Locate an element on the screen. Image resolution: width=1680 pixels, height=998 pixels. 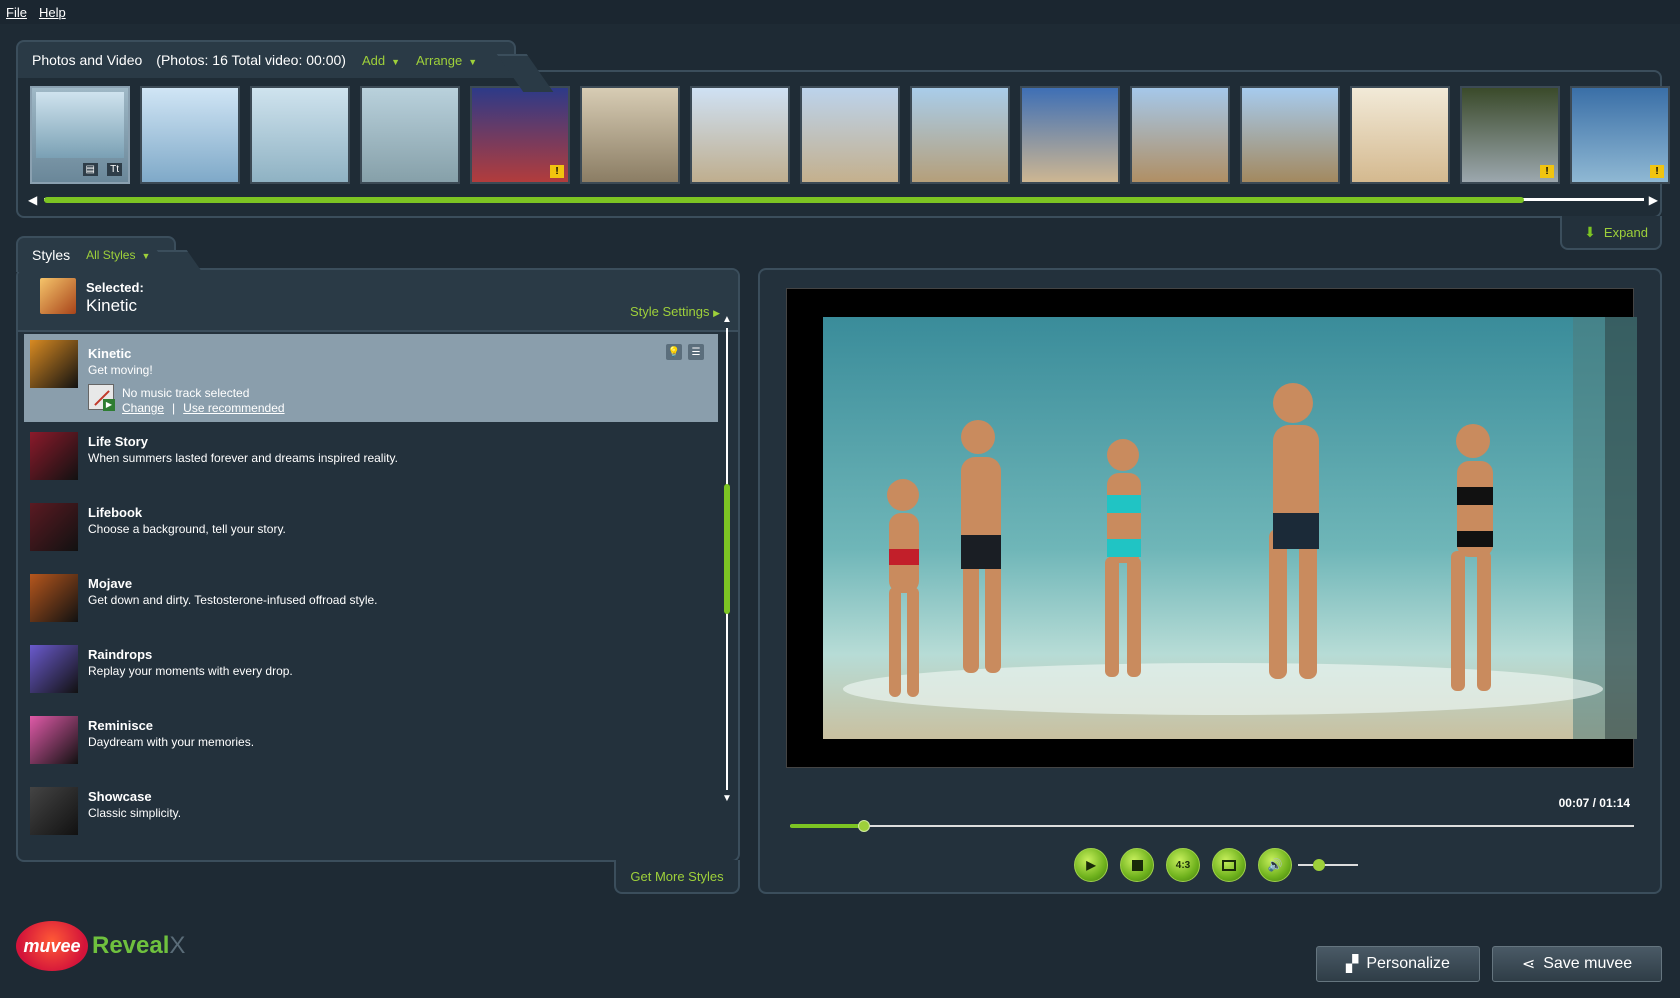
scroll-left-icon: ◀ is located at coordinates (32, 200).